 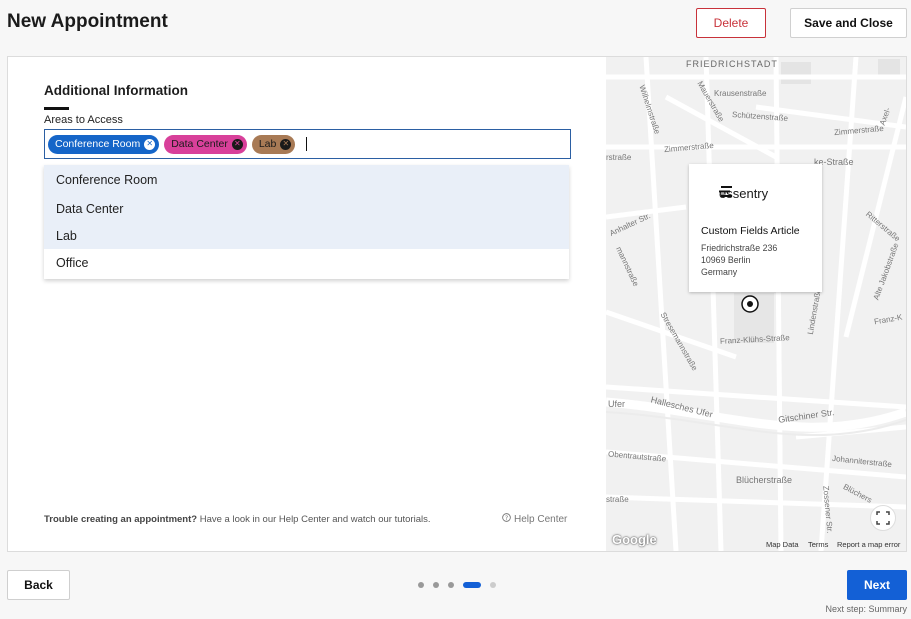 I want to click on dropdown-option-conference-room: Conference Room, so click(x=306, y=180).